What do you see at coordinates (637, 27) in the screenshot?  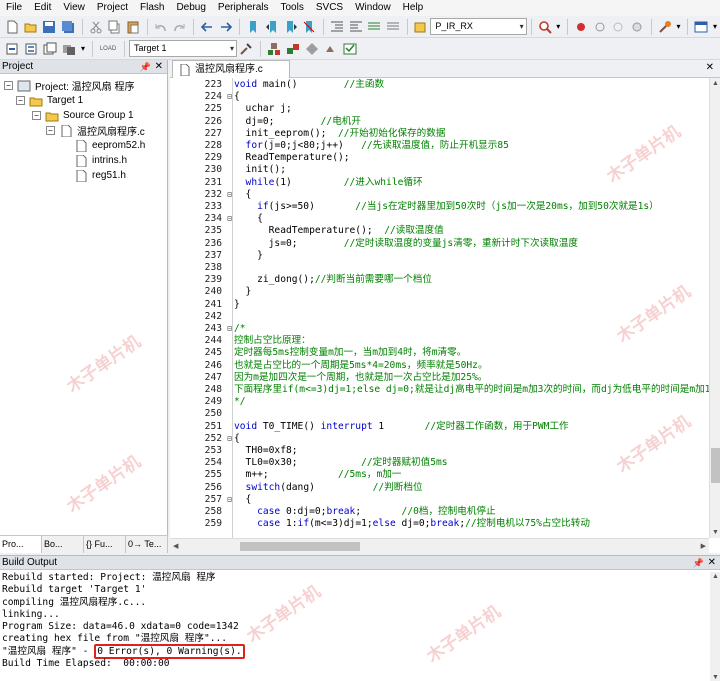 I see `breakpoint-kill-icon` at bounding box center [637, 27].